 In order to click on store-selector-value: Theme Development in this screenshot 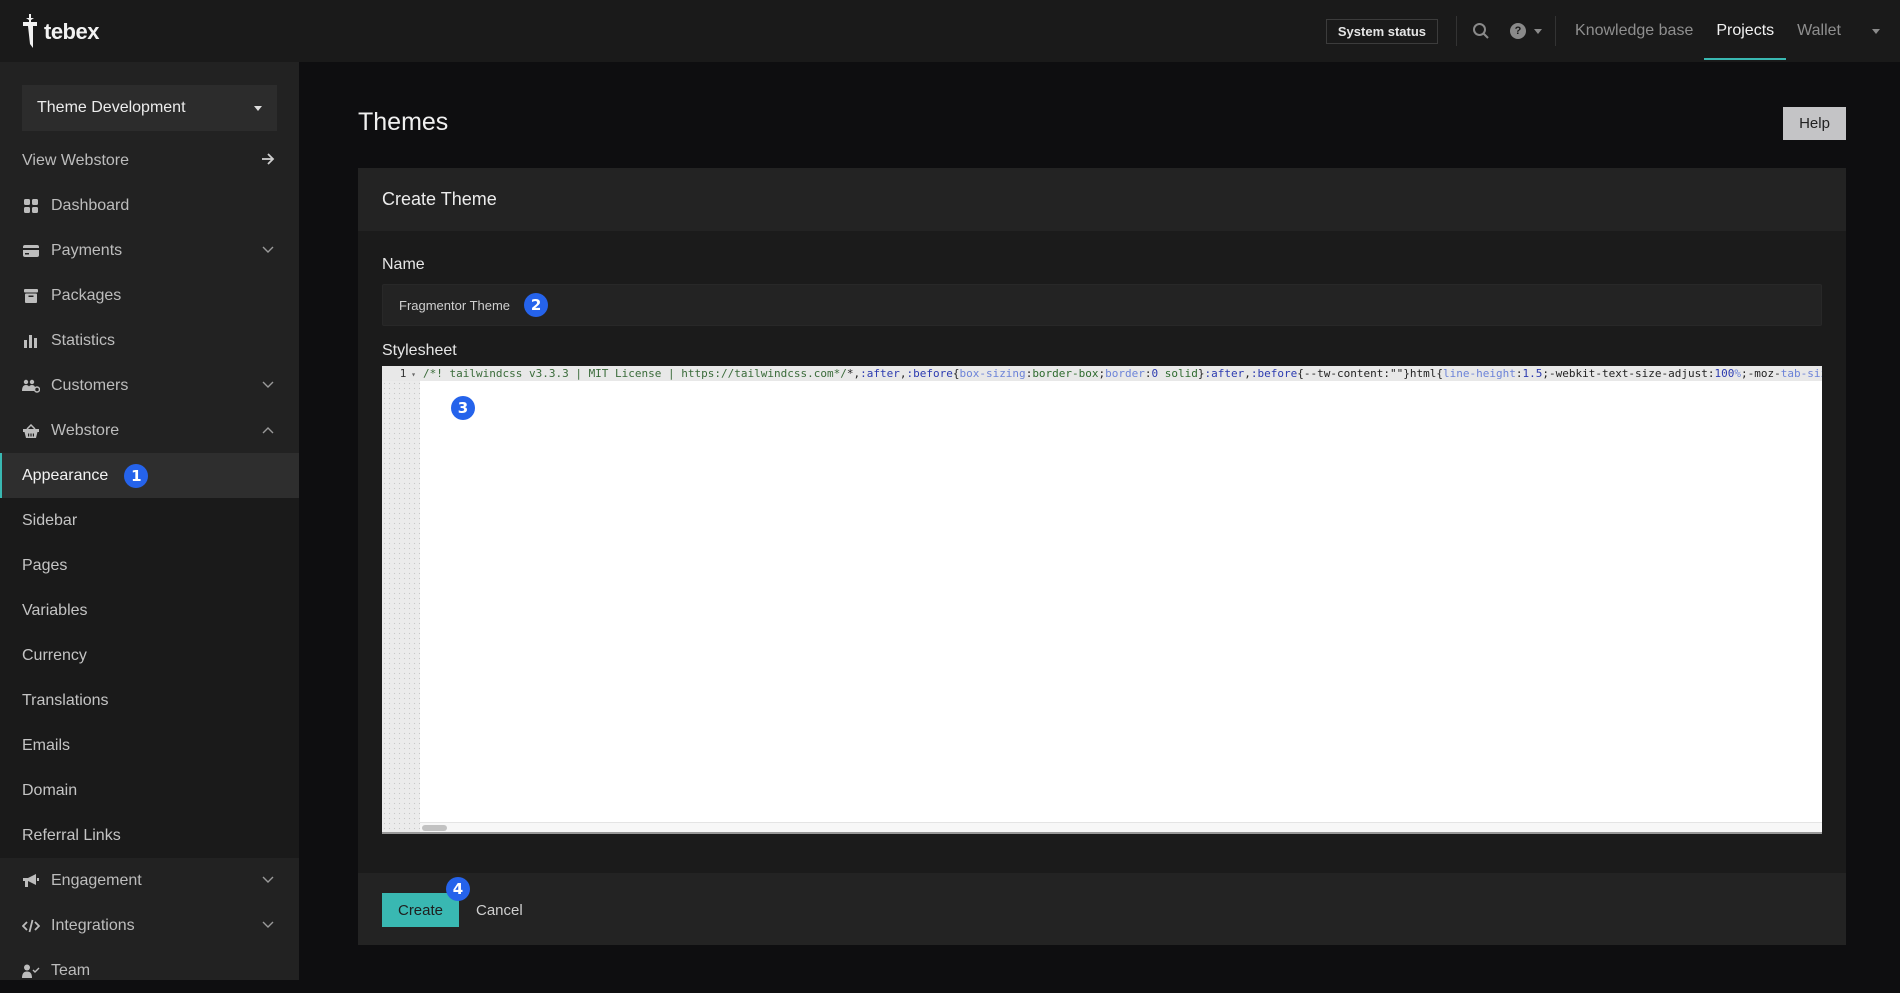, I will do `click(111, 107)`.